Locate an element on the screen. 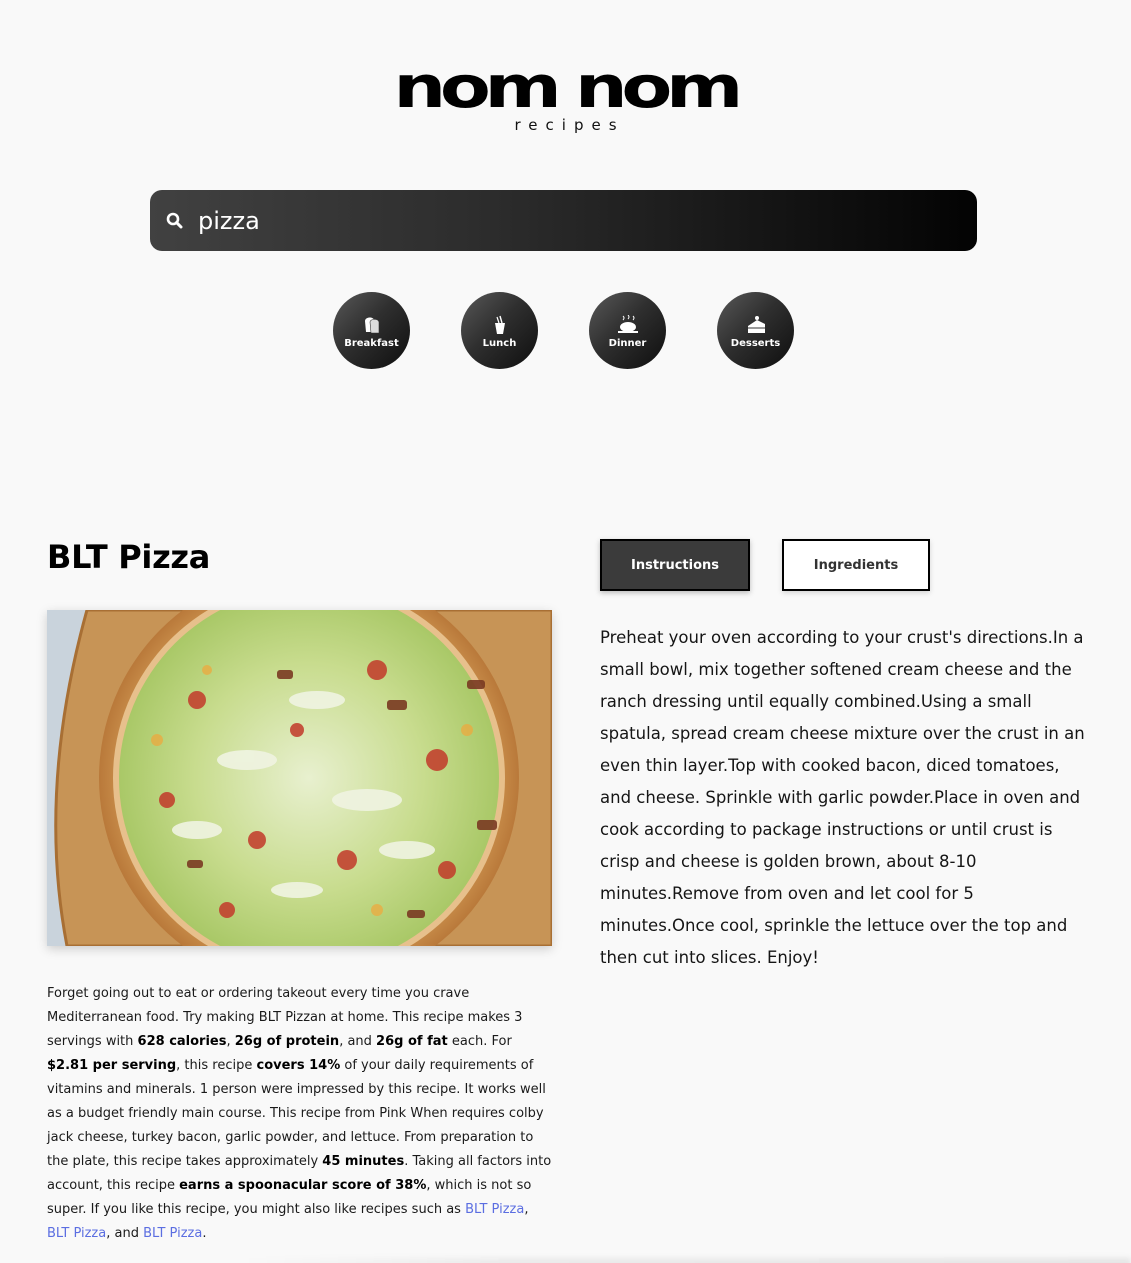 Image resolution: width=1131 pixels, height=1263 pixels. bread-icon is located at coordinates (371, 324).